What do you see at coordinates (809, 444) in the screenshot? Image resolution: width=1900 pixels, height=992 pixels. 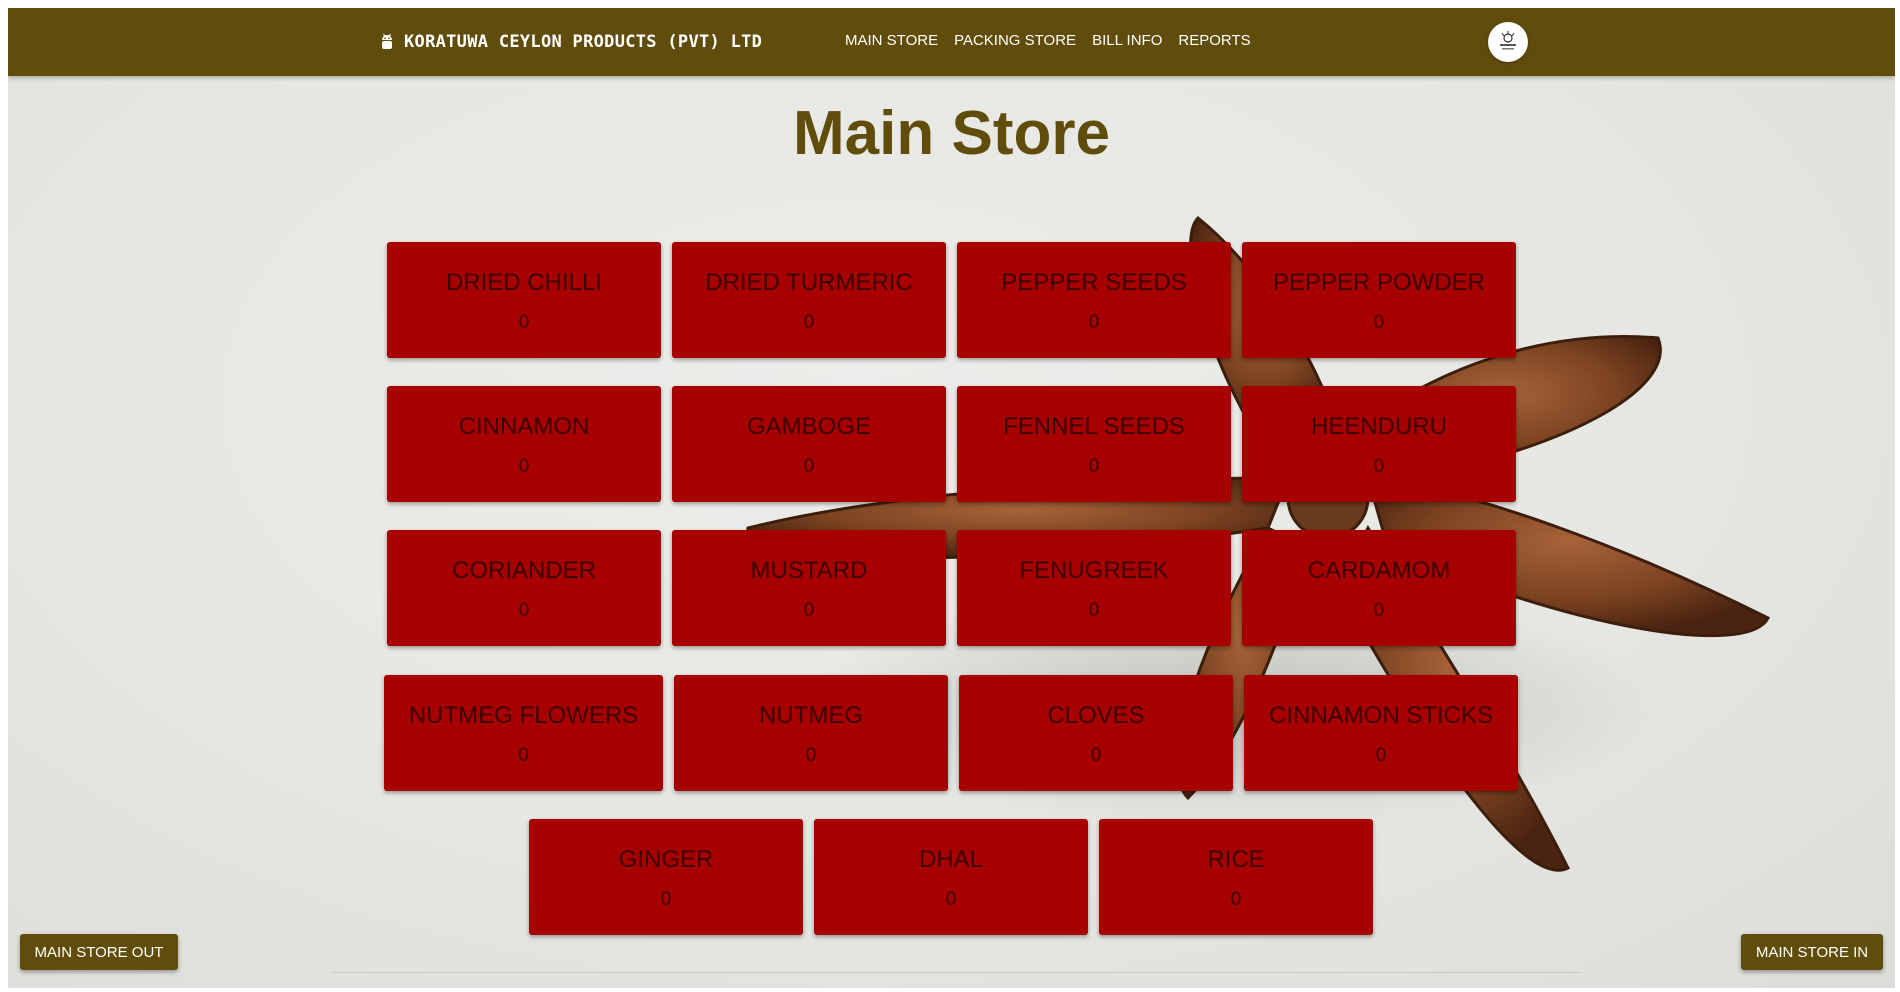 I see `item-card-gamboge: GAMBOGE 0` at bounding box center [809, 444].